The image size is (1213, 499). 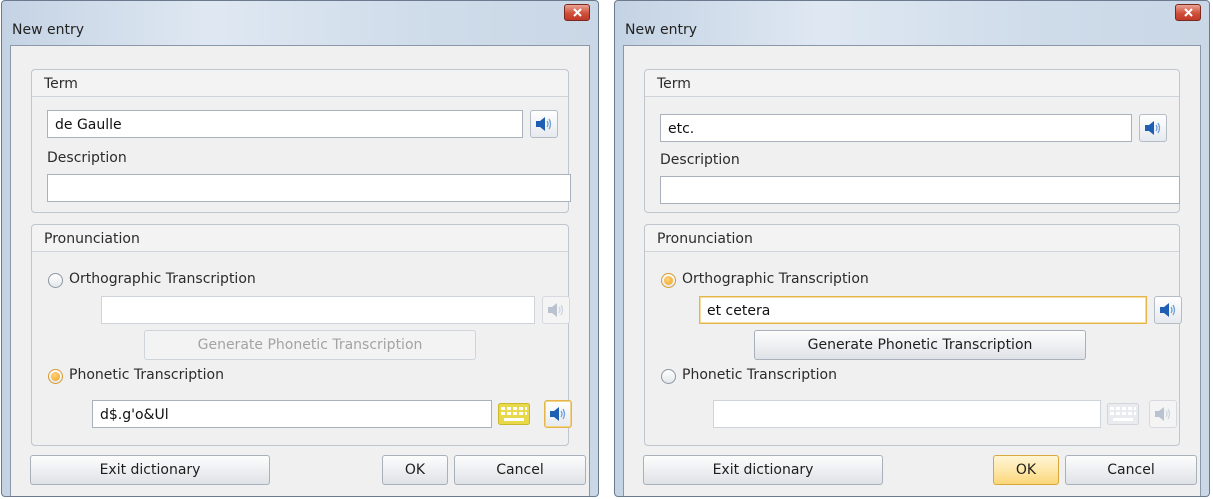 I want to click on term-input: etc., so click(x=896, y=128).